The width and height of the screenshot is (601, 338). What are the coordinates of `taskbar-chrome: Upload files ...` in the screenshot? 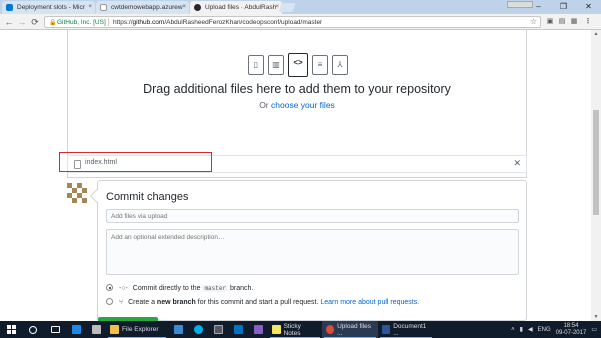 It's located at (350, 329).